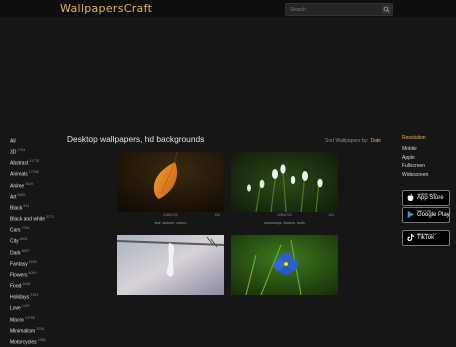 The width and height of the screenshot is (456, 347). I want to click on resolution-link-widescreen: Widescreen, so click(427, 175).